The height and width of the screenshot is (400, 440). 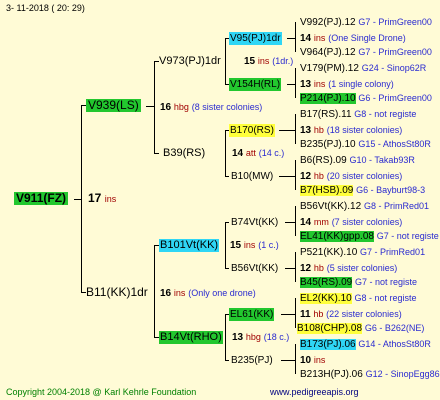 What do you see at coordinates (319, 84) in the screenshot?
I see `gen3-unit-1: ins` at bounding box center [319, 84].